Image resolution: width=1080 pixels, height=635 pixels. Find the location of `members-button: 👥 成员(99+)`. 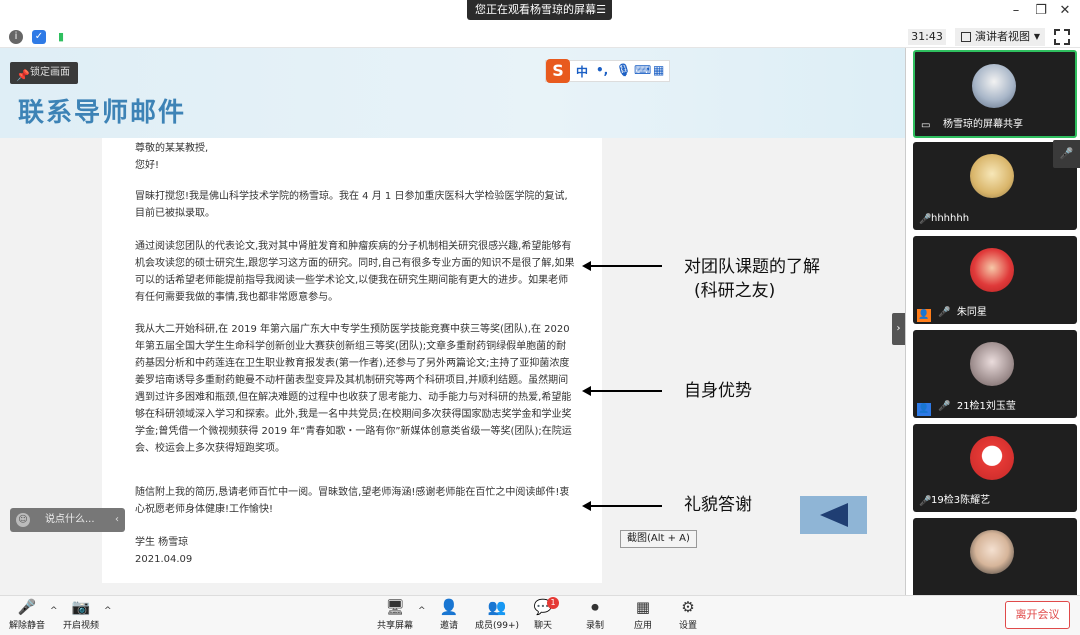

members-button: 👥 成员(99+) is located at coordinates (497, 614).